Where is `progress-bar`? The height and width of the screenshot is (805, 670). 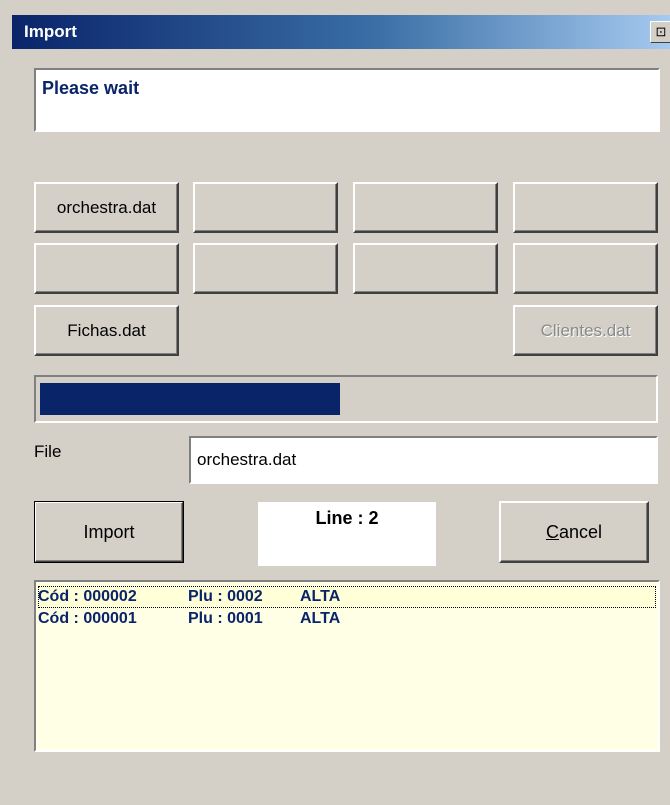
progress-bar is located at coordinates (346, 399).